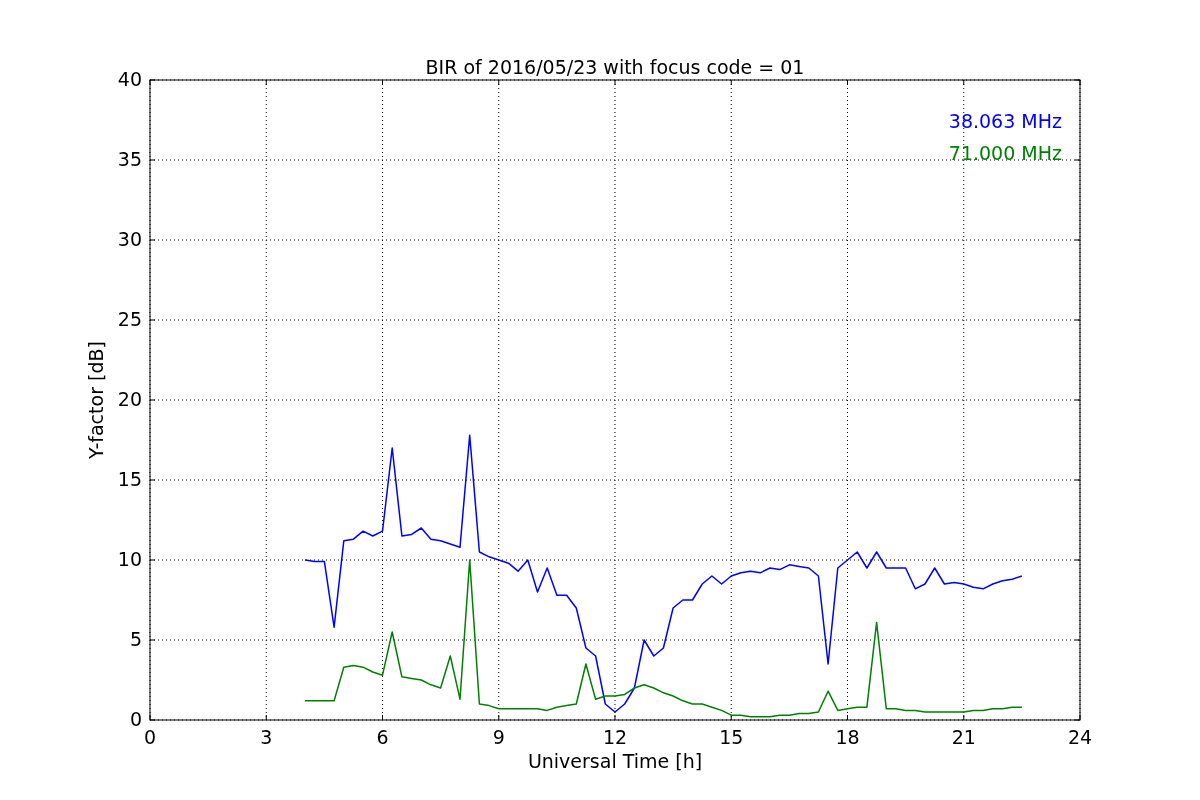 This screenshot has height=800, width=1200. What do you see at coordinates (963, 737) in the screenshot?
I see `x-tick-label: 21` at bounding box center [963, 737].